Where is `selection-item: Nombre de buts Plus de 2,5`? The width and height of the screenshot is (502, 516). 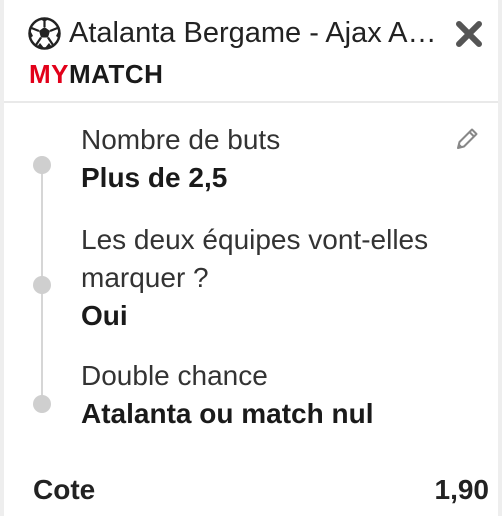
selection-item: Nombre de buts Plus de 2,5 is located at coordinates (281, 159).